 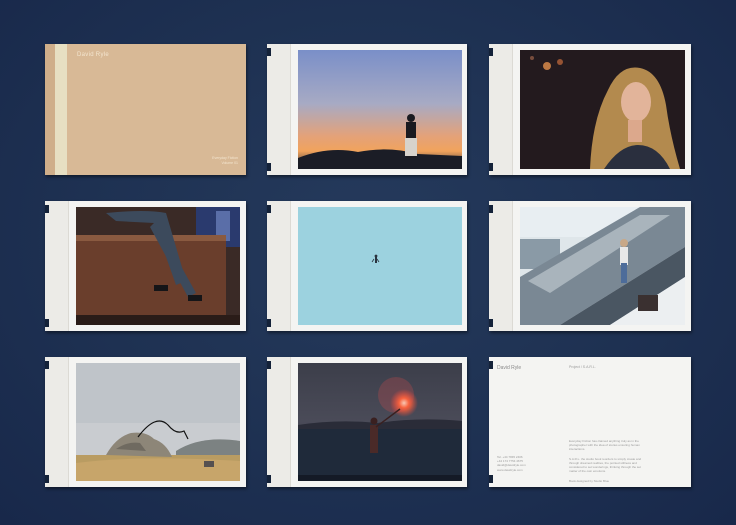 What do you see at coordinates (158, 266) in the screenshot?
I see `legs-on-bench-photo` at bounding box center [158, 266].